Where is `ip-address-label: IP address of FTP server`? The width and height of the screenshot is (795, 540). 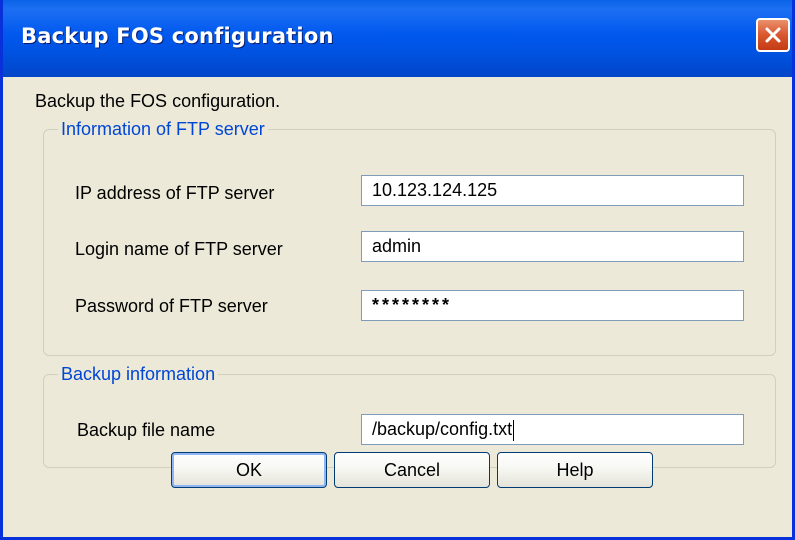 ip-address-label: IP address of FTP server is located at coordinates (175, 193).